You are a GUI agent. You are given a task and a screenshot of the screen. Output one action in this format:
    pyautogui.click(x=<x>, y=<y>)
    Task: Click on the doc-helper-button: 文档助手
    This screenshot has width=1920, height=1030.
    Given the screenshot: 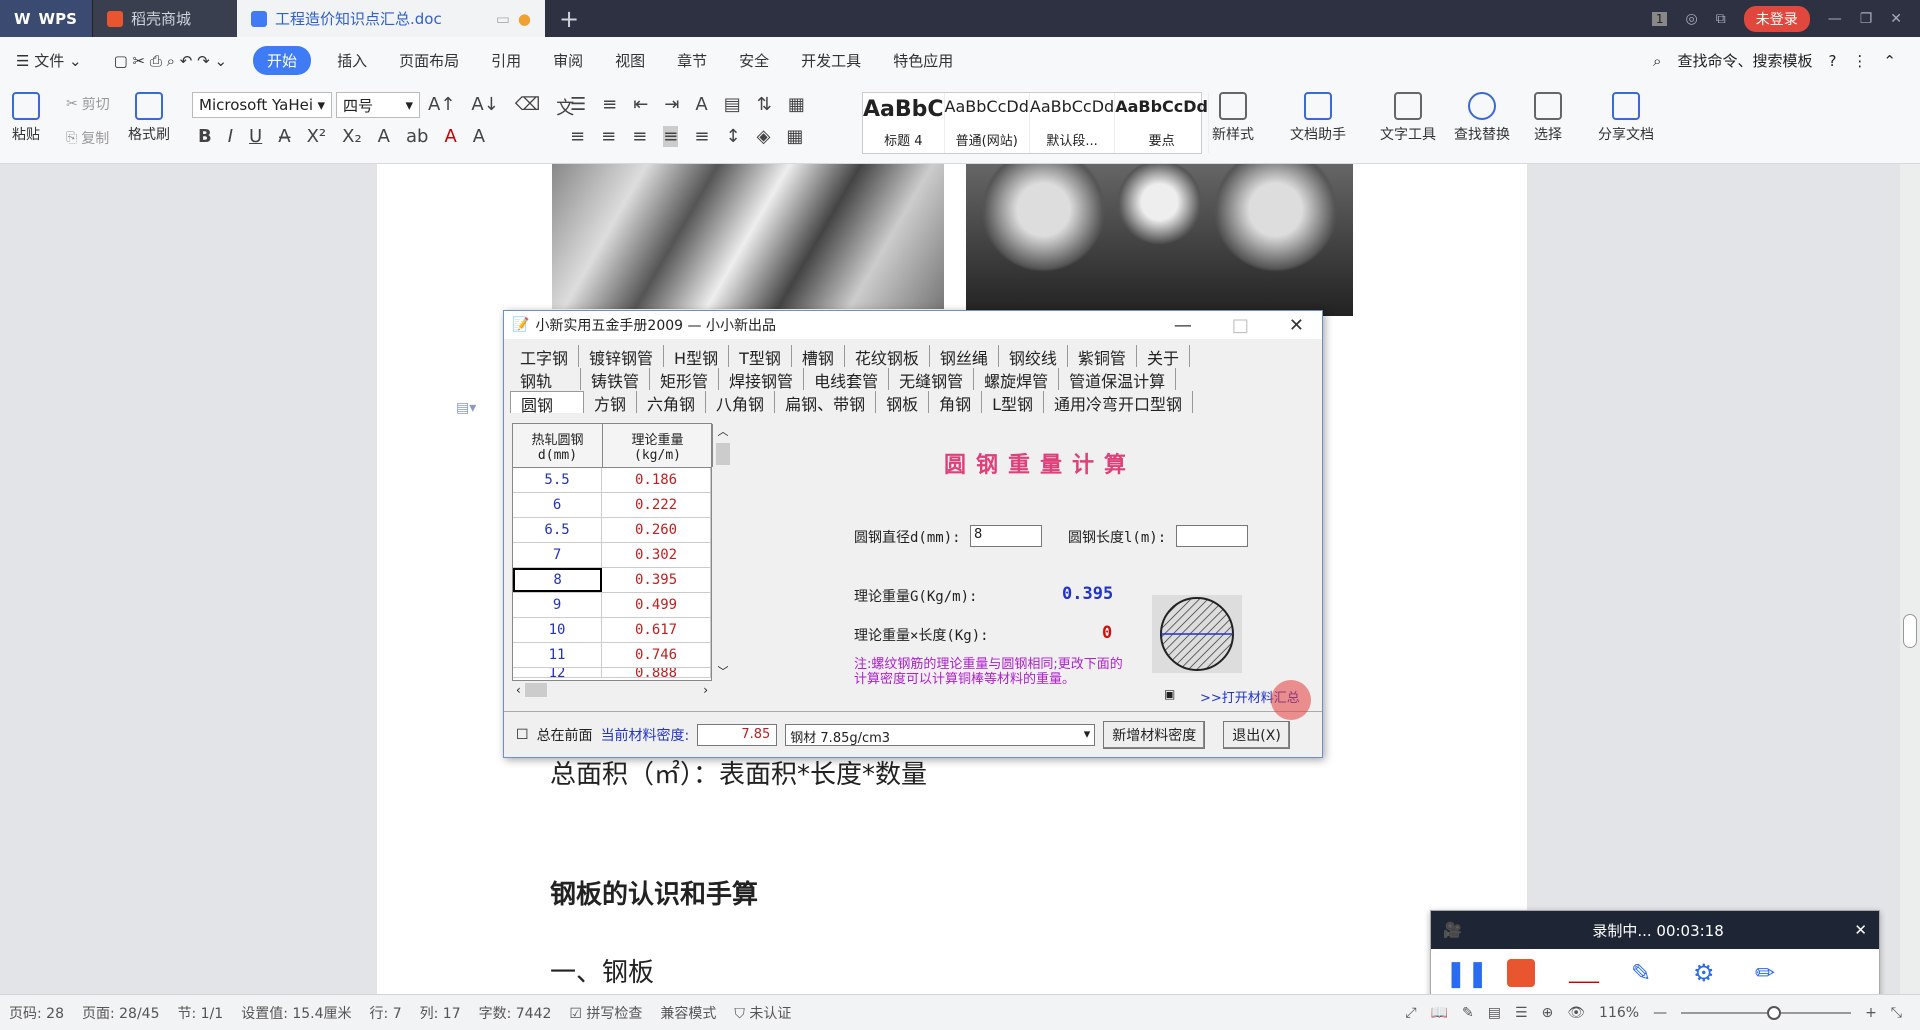 What is the action you would take?
    pyautogui.click(x=1318, y=118)
    